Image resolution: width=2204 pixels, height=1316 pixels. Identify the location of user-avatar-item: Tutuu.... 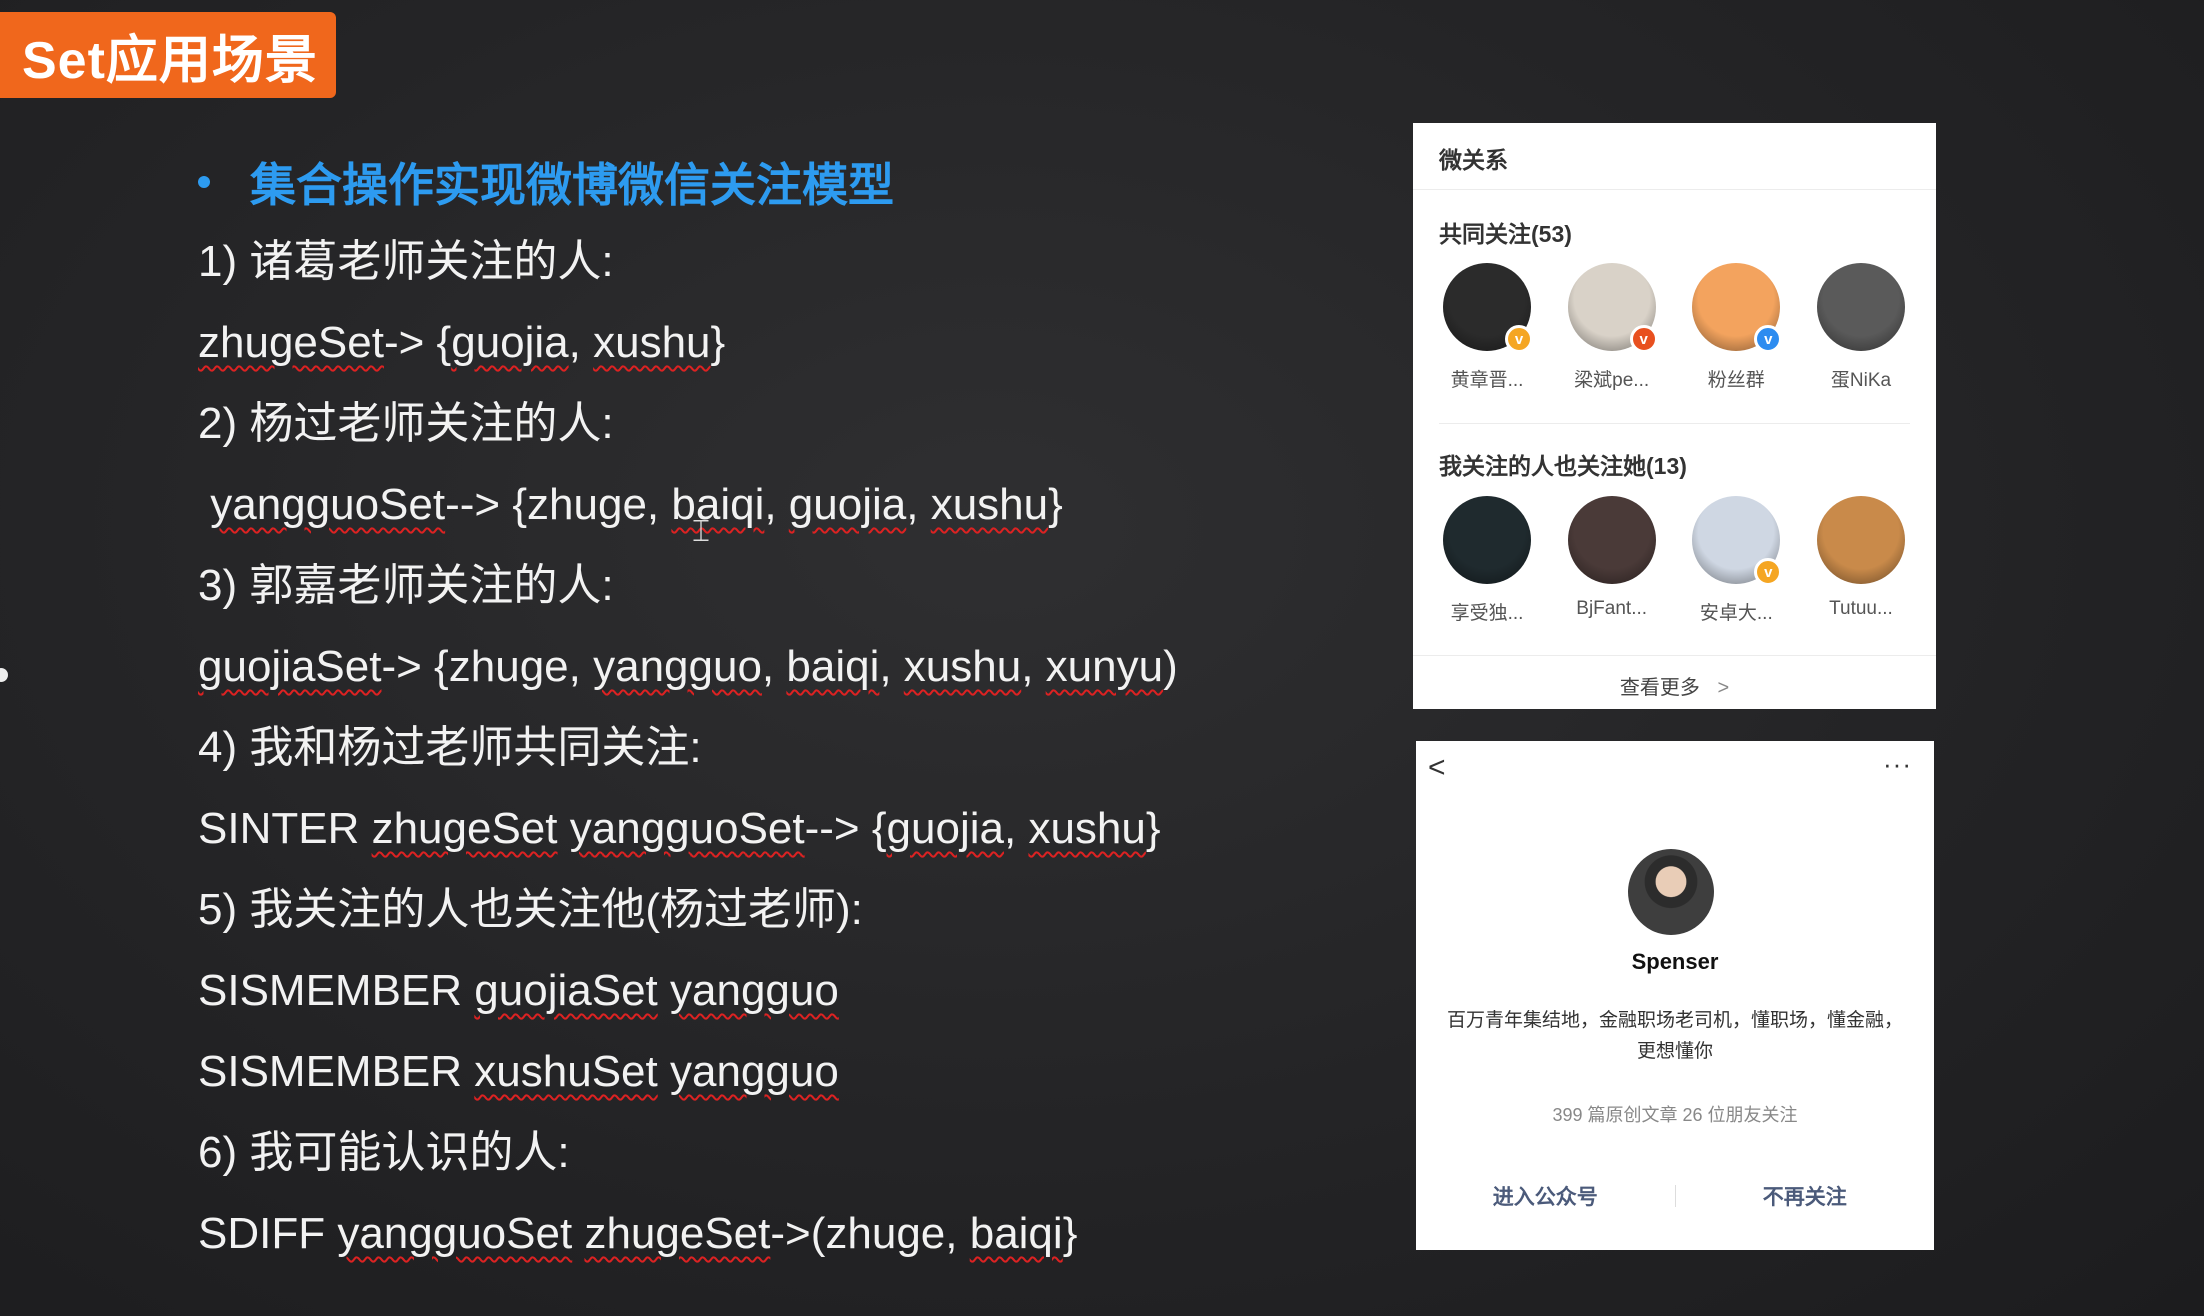
(1861, 560).